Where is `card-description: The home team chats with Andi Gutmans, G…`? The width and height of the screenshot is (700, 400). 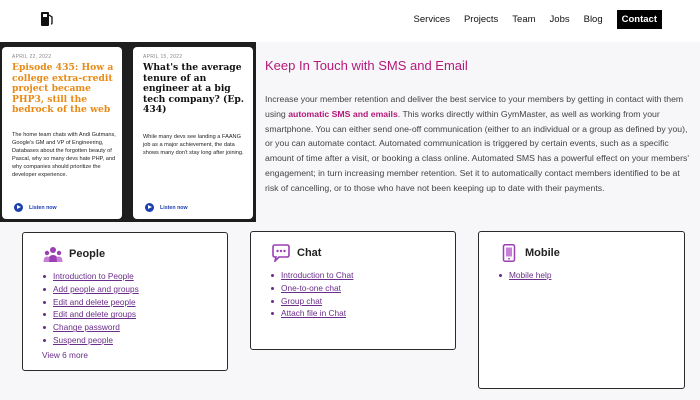
card-description: The home team chats with Andi Gutmans, G… is located at coordinates (64, 155).